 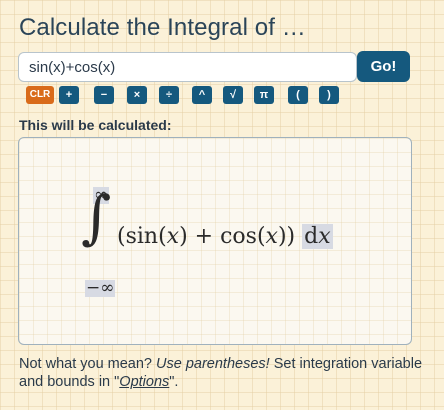 What do you see at coordinates (213, 364) in the screenshot?
I see `help-emphasis: Use parentheses!` at bounding box center [213, 364].